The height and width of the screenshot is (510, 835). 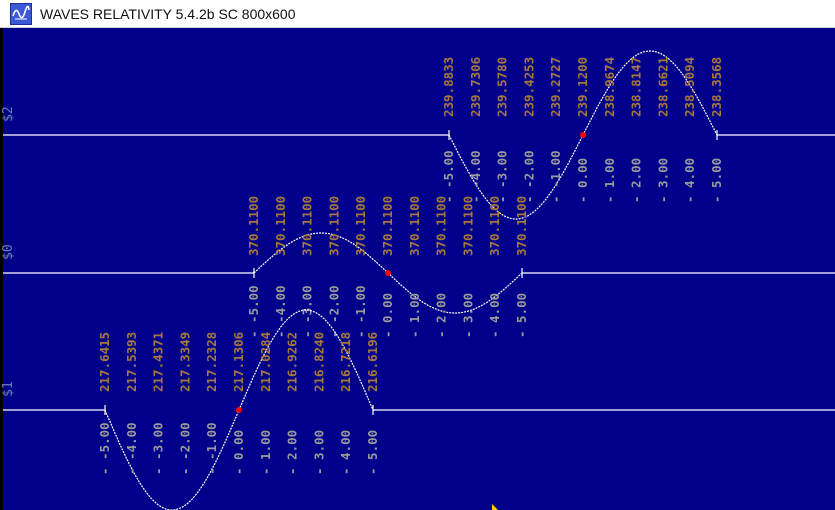 I want to click on wave-app-icon, so click(x=21, y=13).